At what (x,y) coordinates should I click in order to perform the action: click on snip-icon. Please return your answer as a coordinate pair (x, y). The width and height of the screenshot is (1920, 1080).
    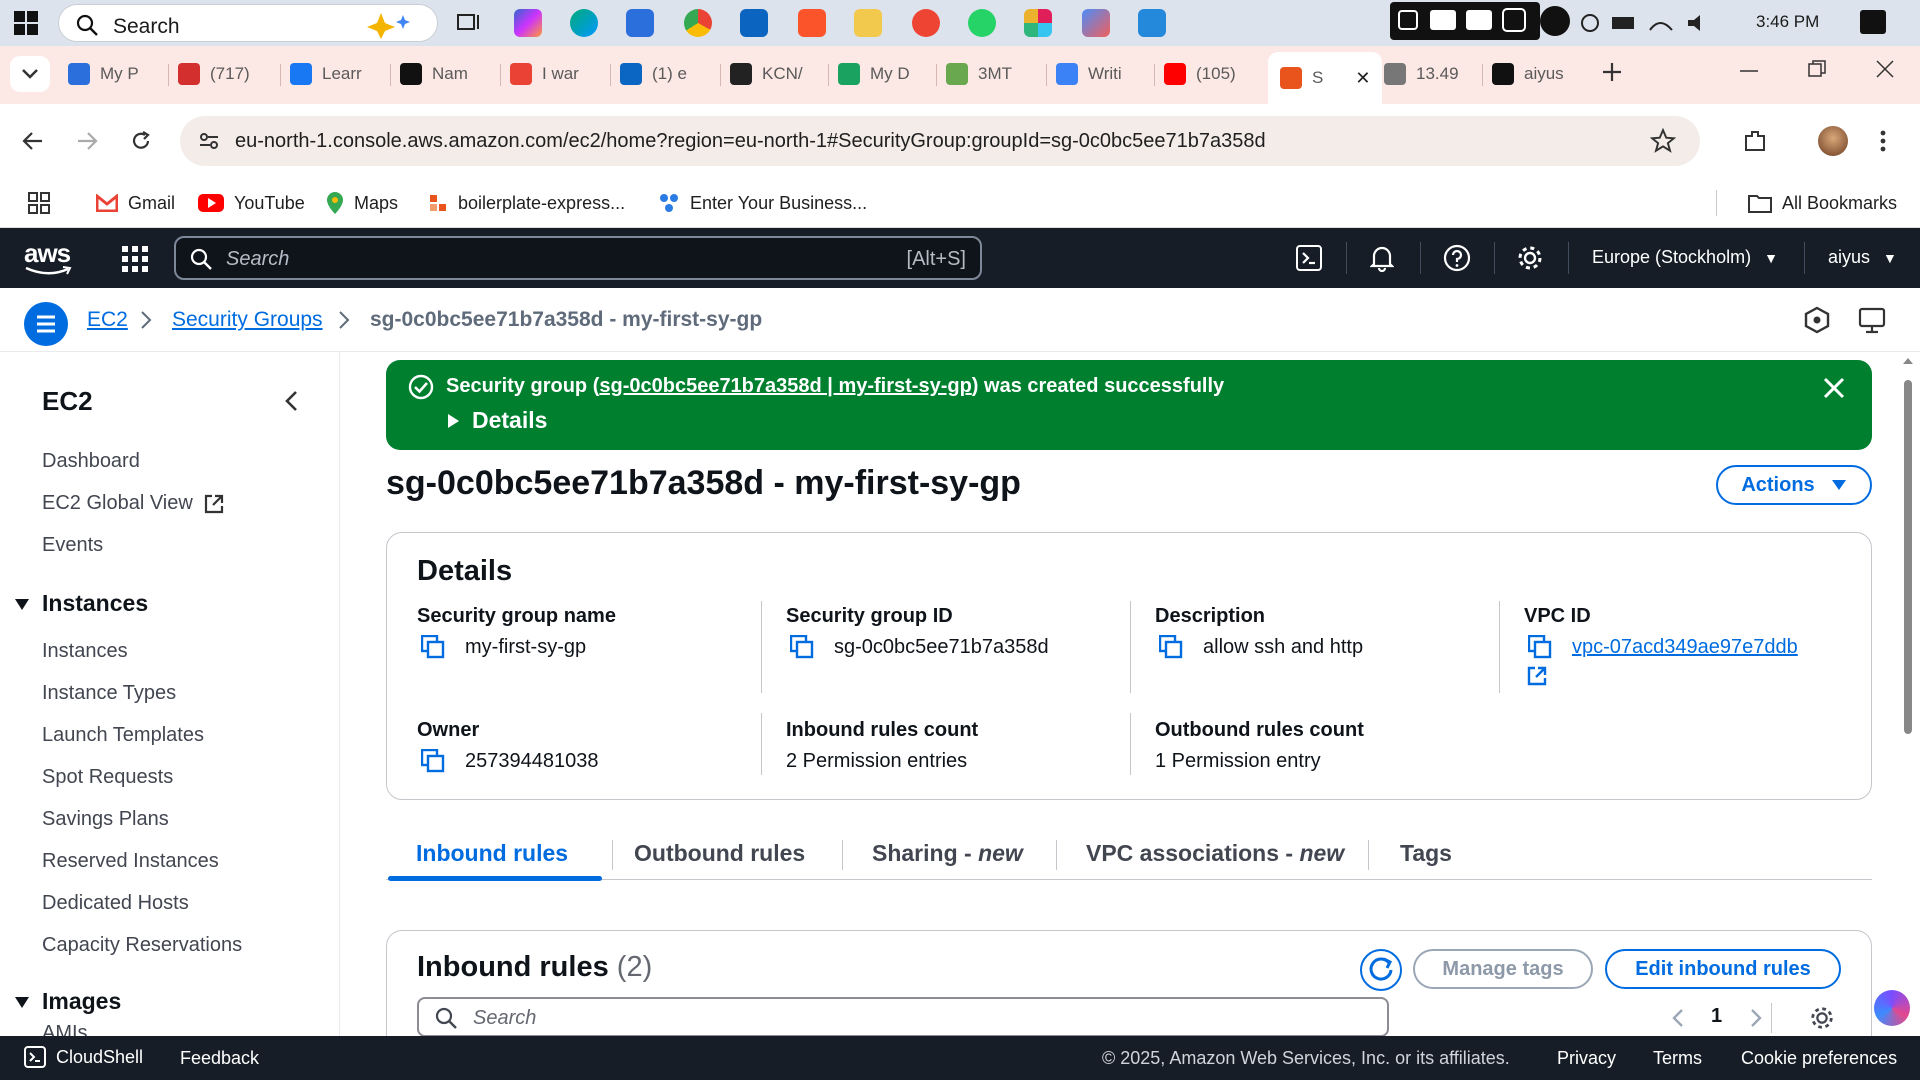
    Looking at the image, I should click on (1408, 20).